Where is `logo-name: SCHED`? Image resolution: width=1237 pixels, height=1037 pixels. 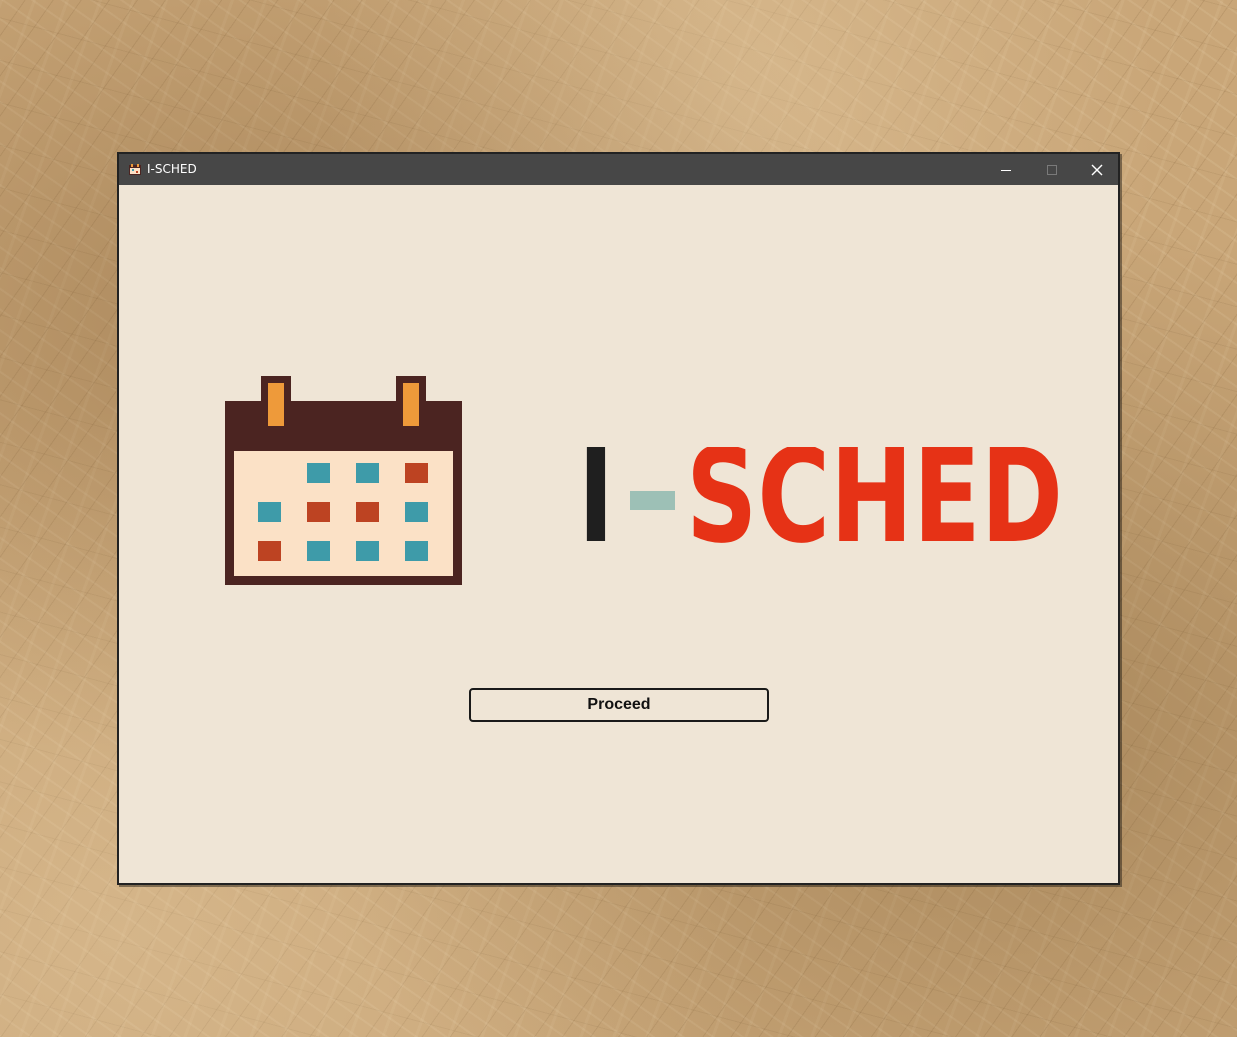 logo-name: SCHED is located at coordinates (874, 497).